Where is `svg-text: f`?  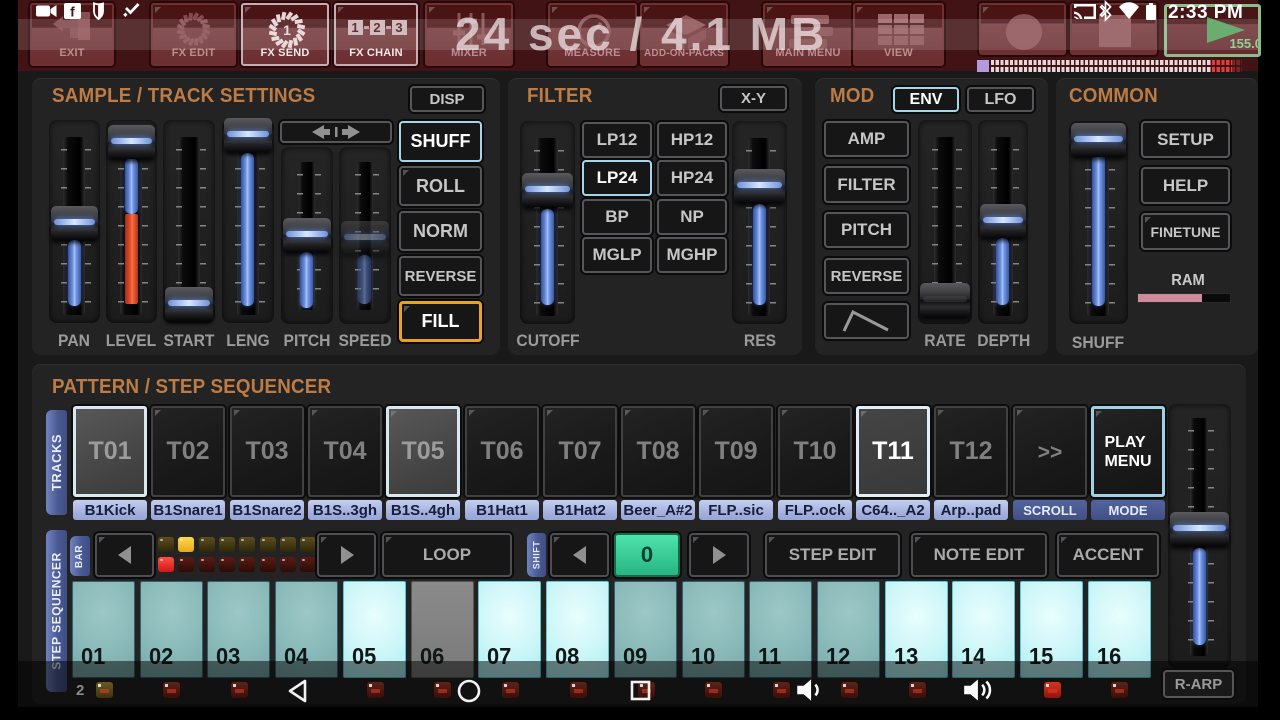
svg-text: f is located at coordinates (72, 12).